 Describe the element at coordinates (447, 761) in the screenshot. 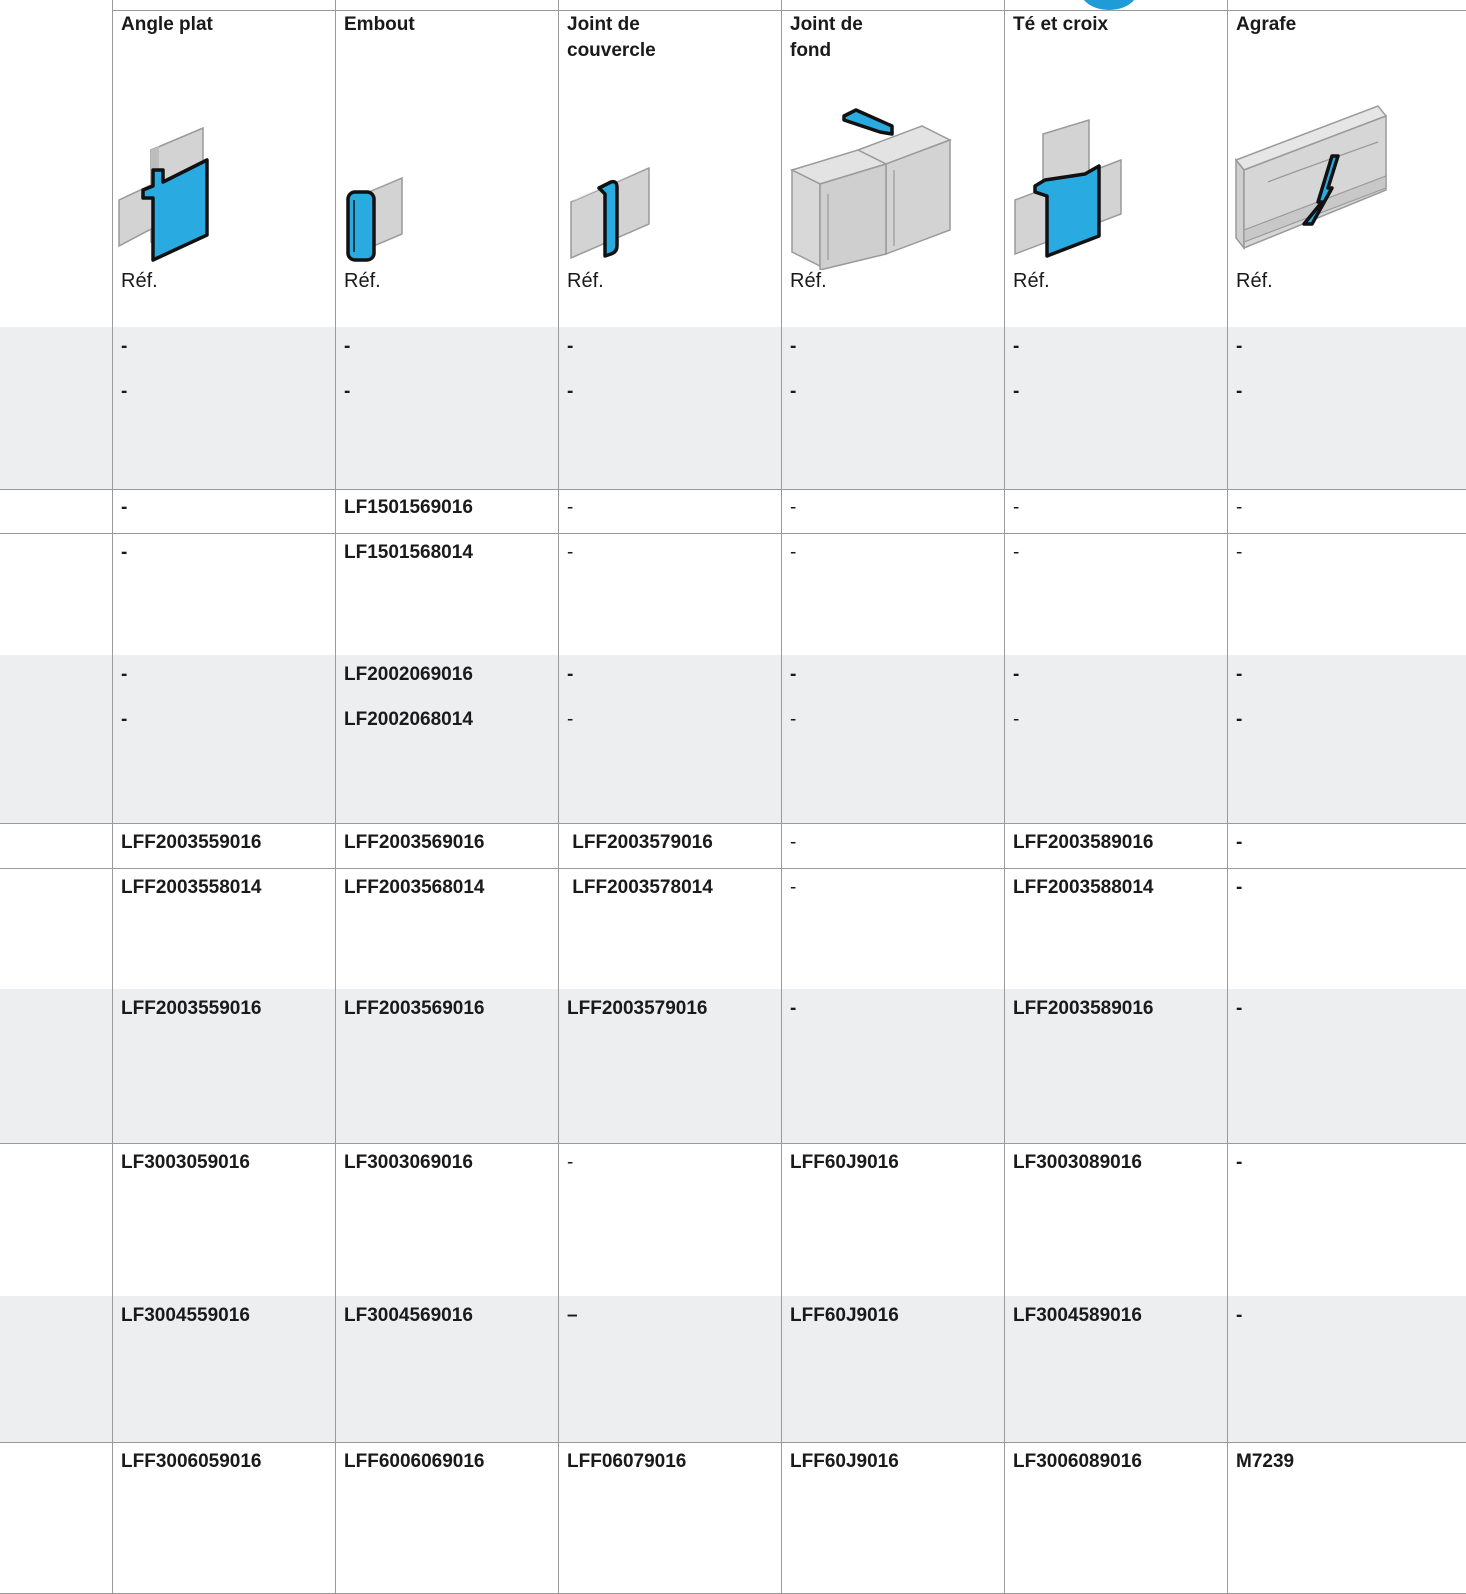

I see `table-cell: LF2002068014` at that location.